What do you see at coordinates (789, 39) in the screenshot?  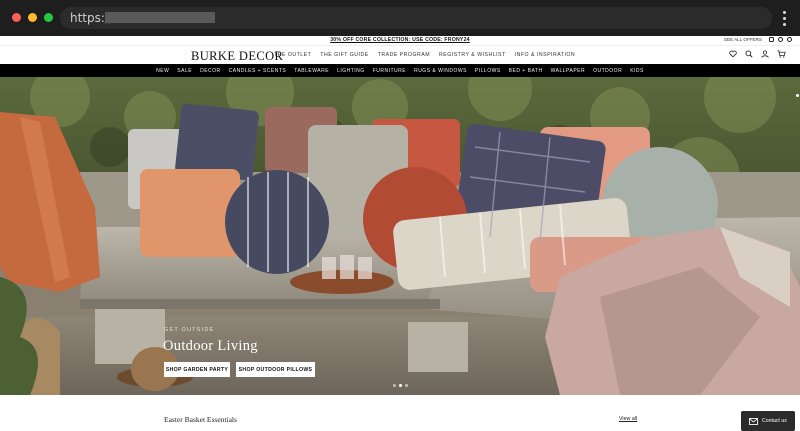 I see `pinterest-icon` at bounding box center [789, 39].